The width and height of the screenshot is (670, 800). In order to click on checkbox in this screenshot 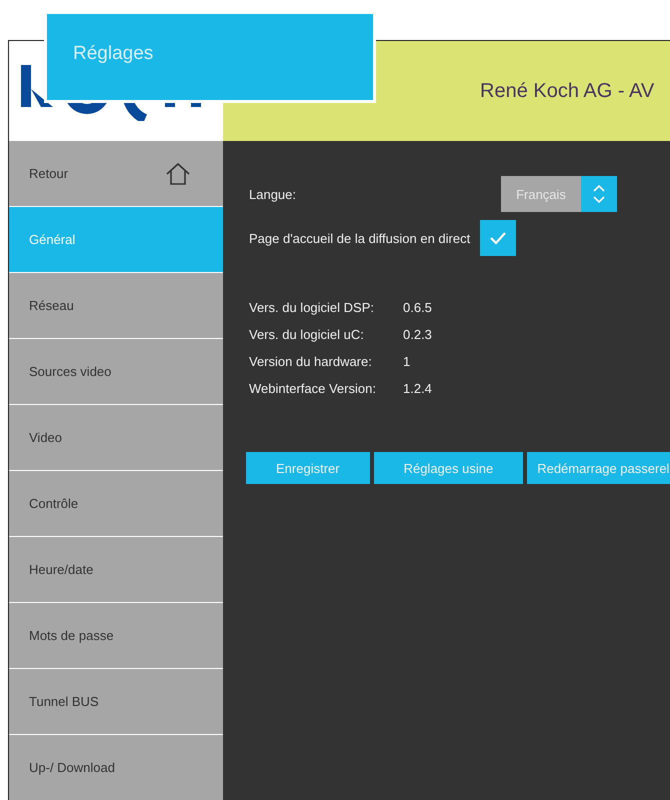, I will do `click(498, 238)`.